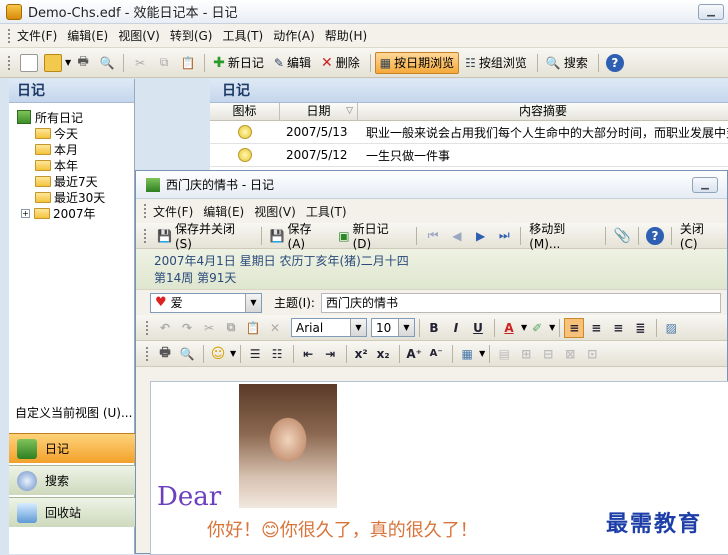 The width and height of the screenshot is (728, 555). I want to click on toolbar-grip, so click(9, 62).